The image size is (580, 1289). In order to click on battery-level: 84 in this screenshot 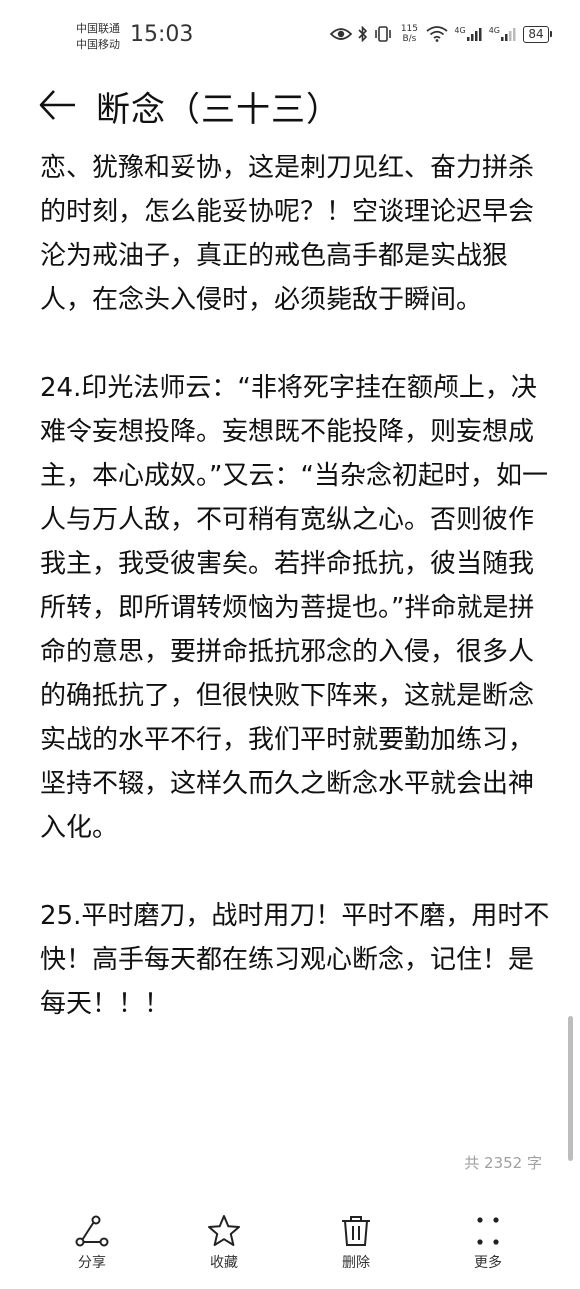, I will do `click(536, 34)`.